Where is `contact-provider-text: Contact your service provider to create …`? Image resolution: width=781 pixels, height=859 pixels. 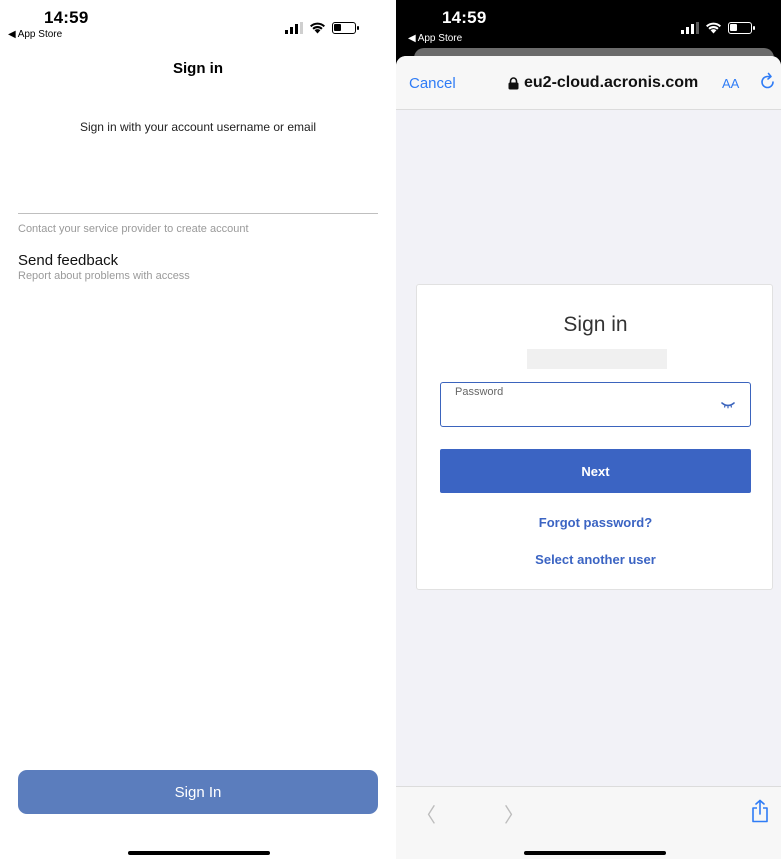
contact-provider-text: Contact your service provider to create … is located at coordinates (133, 229).